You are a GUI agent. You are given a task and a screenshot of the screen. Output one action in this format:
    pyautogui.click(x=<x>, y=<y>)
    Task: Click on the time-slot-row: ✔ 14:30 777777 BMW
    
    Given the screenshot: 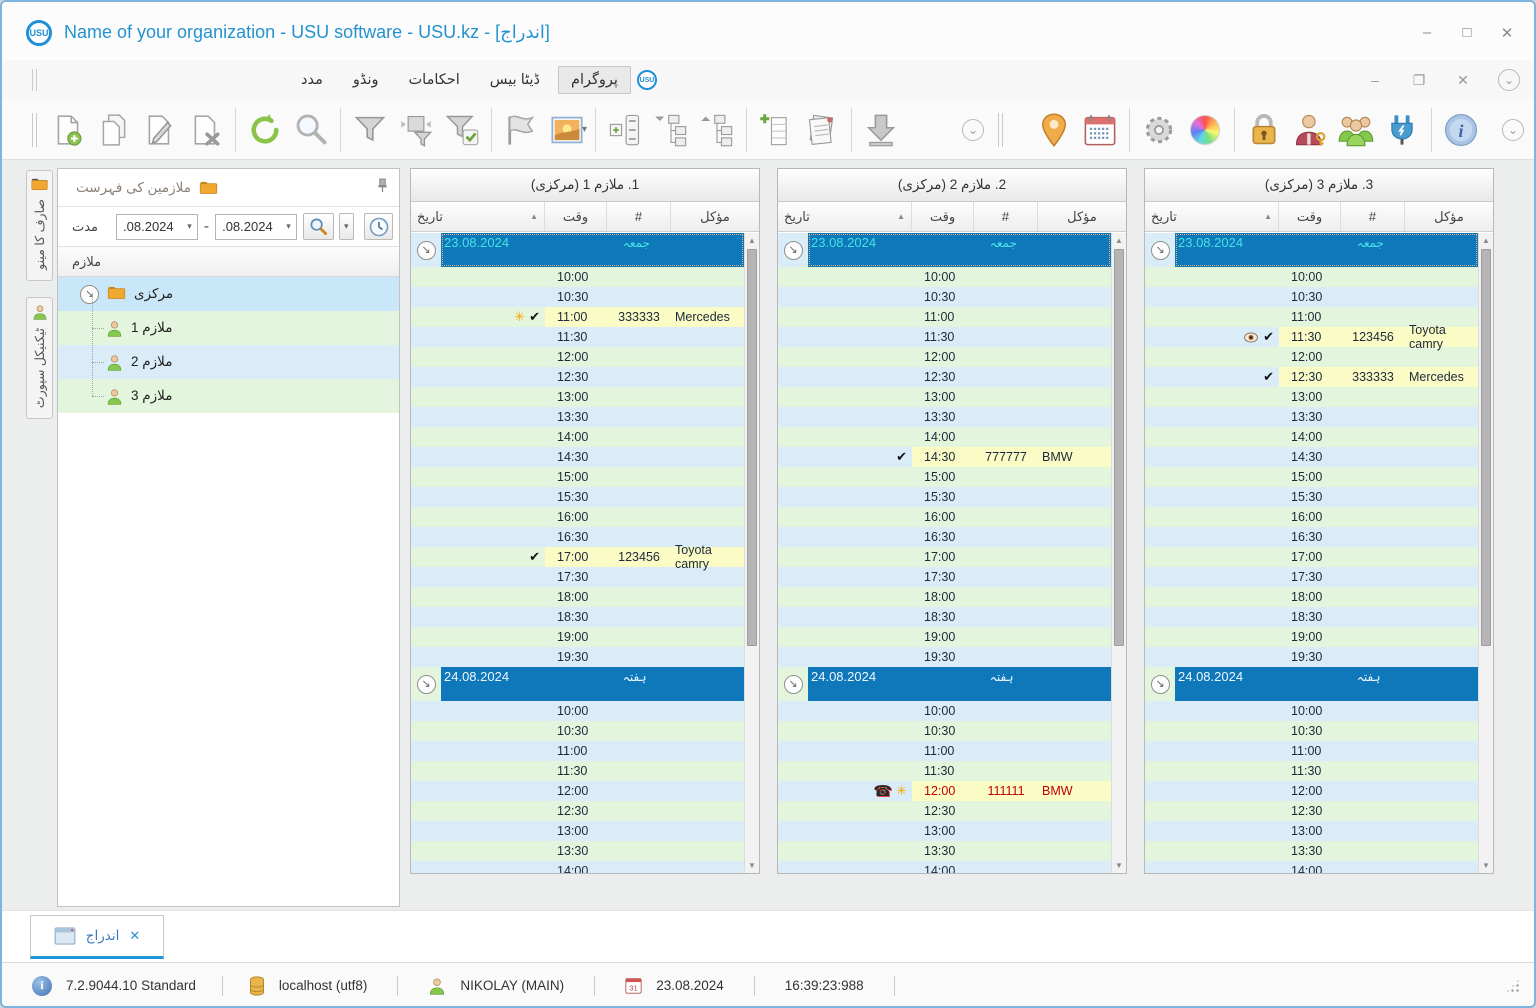 What is the action you would take?
    pyautogui.click(x=944, y=457)
    